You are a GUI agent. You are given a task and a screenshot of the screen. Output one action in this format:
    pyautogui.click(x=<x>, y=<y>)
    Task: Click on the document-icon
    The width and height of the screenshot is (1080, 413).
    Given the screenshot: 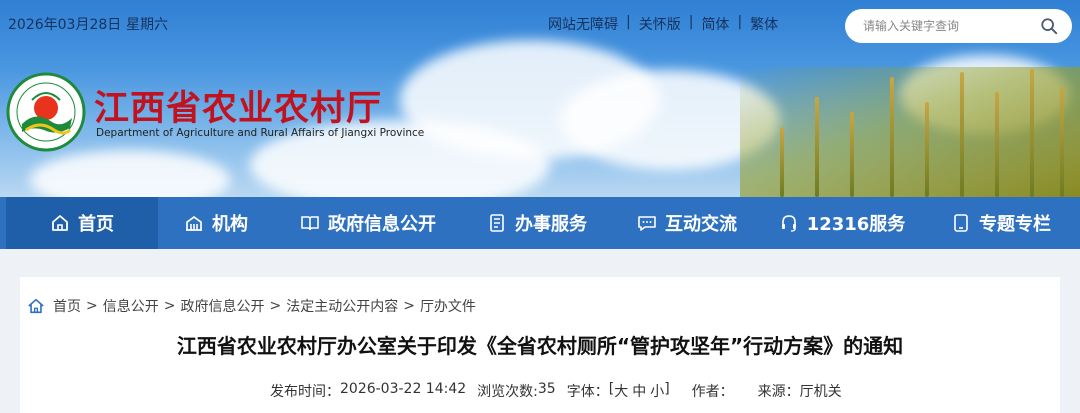 What is the action you would take?
    pyautogui.click(x=497, y=223)
    